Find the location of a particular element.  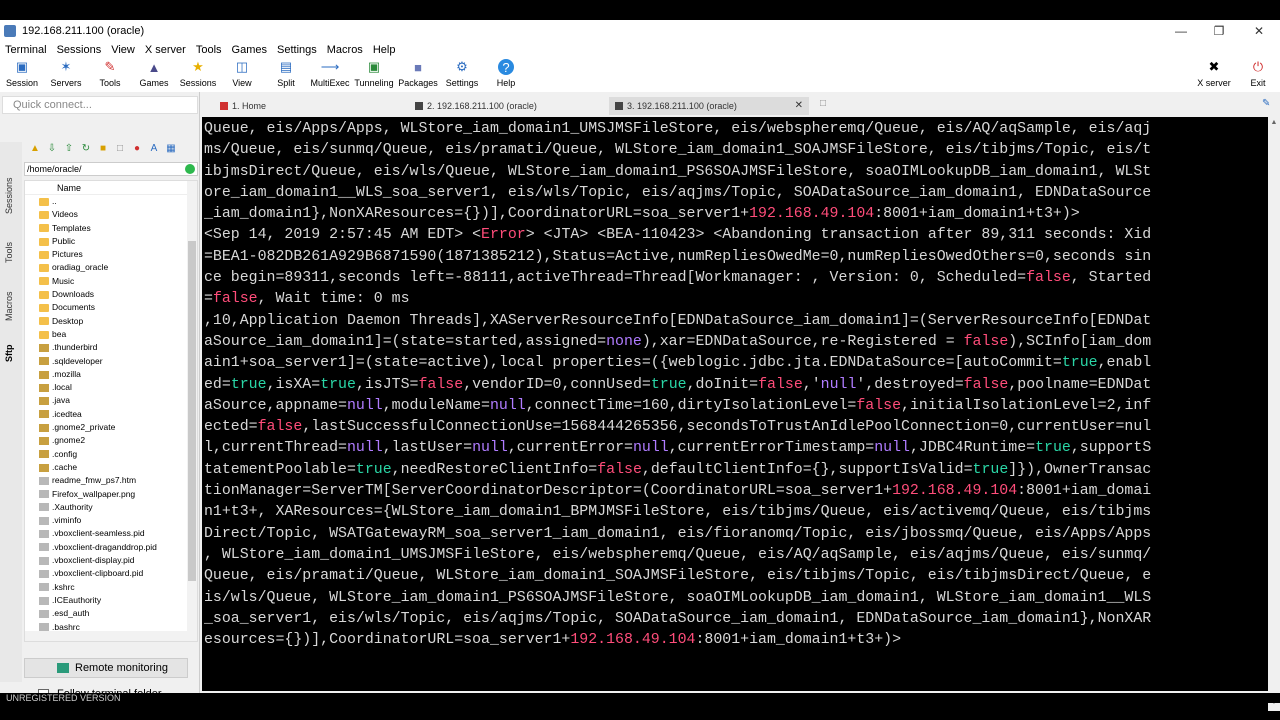

folder-up-icon: ▲ is located at coordinates (35, 149).